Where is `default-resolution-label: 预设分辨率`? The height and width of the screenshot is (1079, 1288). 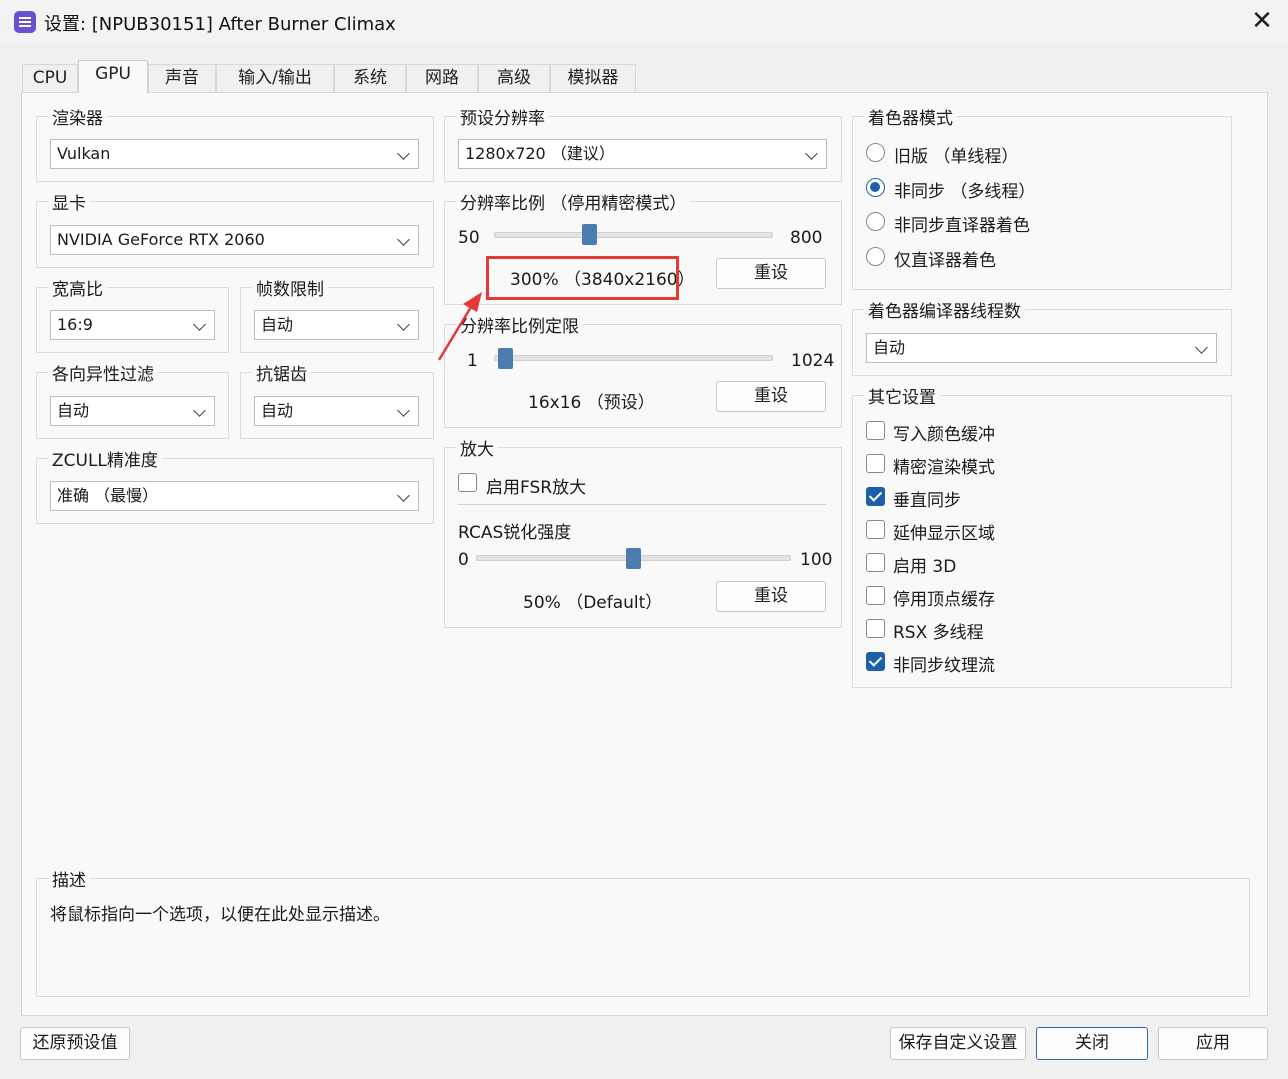
default-resolution-label: 预设分辨率 is located at coordinates (502, 116).